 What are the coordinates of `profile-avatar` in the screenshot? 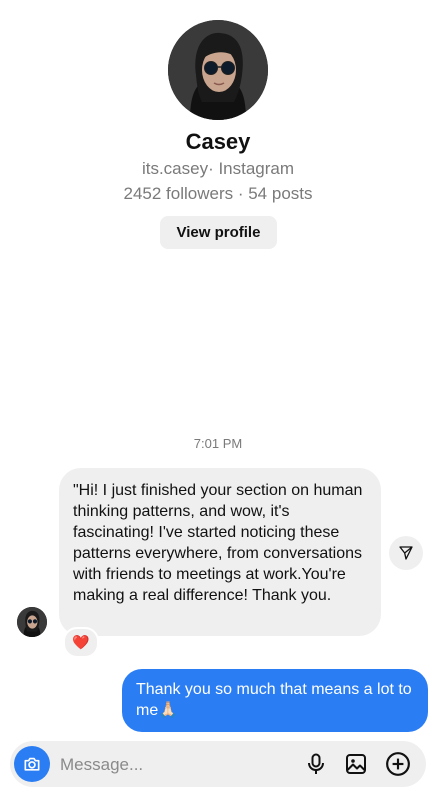 It's located at (218, 70).